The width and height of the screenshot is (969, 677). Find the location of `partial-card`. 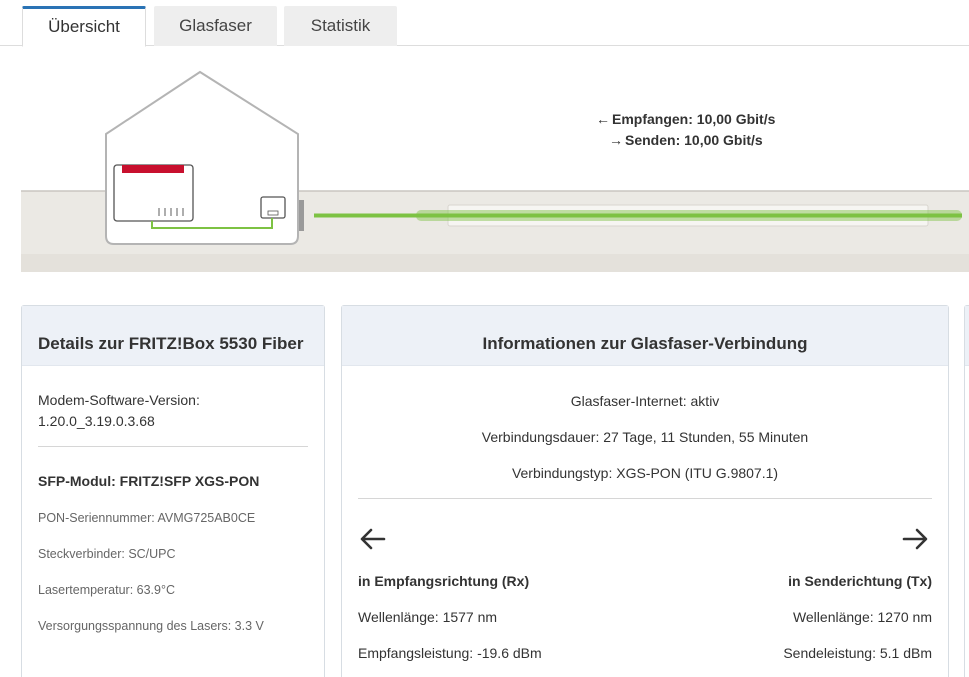

partial-card is located at coordinates (966, 491).